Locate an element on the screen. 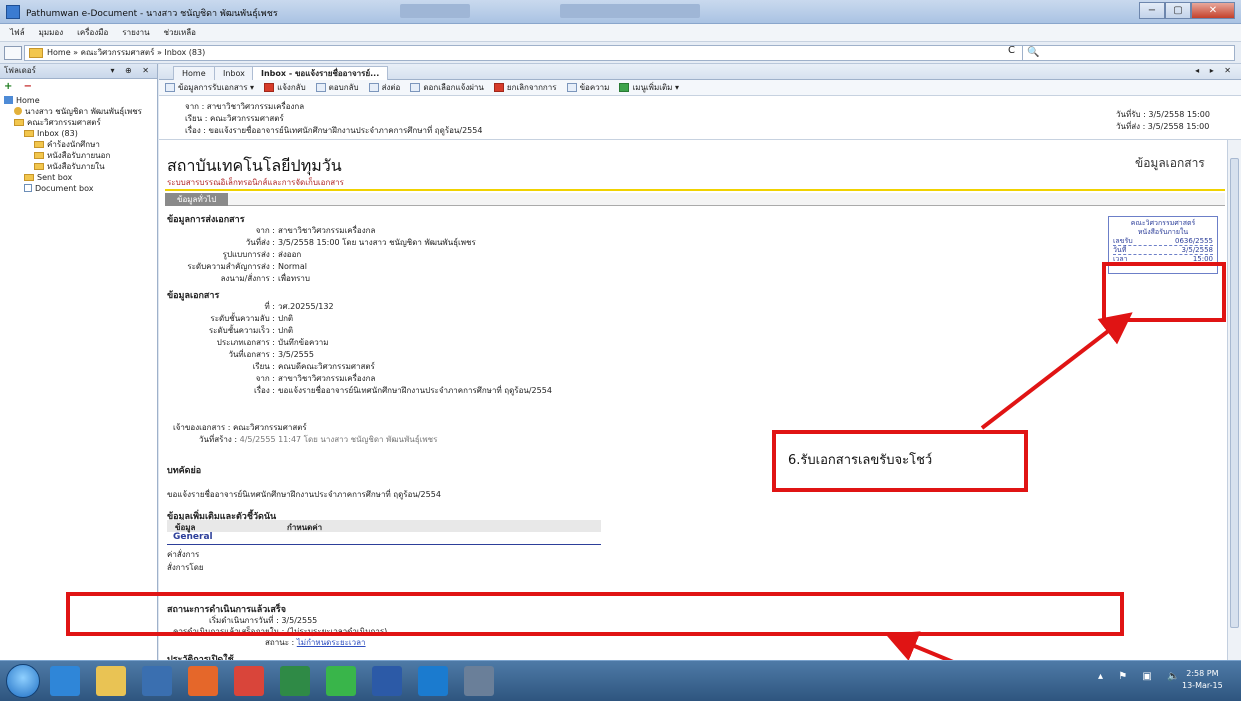 Image resolution: width=1241 pixels, height=701 pixels. toolbar-button: ดอกเลือกแจ้งผ่าน is located at coordinates (447, 87).